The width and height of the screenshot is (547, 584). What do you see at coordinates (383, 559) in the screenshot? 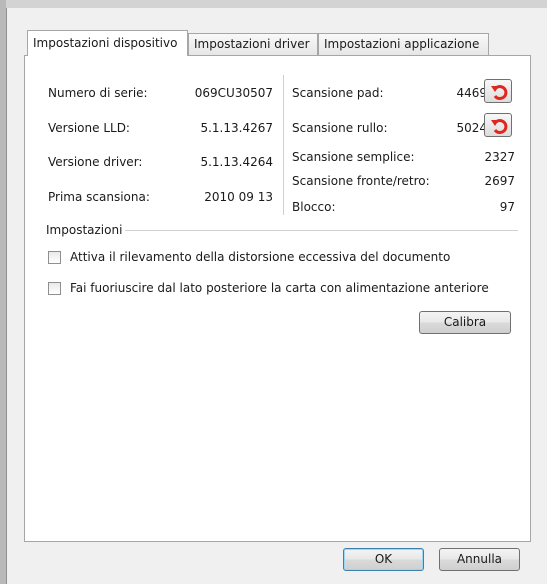
I see `ok-button: OK` at bounding box center [383, 559].